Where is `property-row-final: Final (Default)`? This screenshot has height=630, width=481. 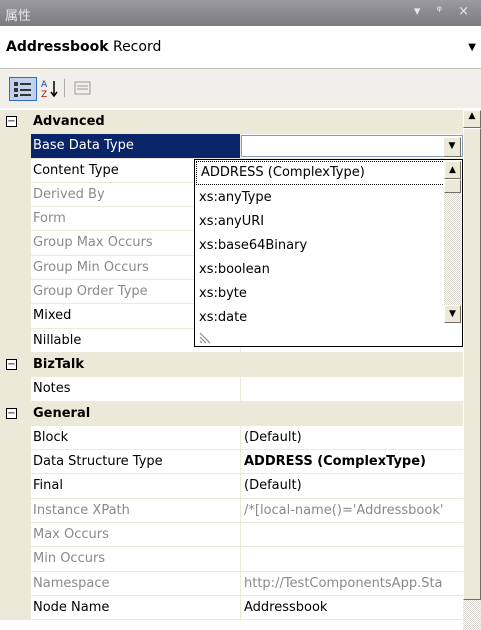
property-row-final: Final (Default) is located at coordinates (231, 486).